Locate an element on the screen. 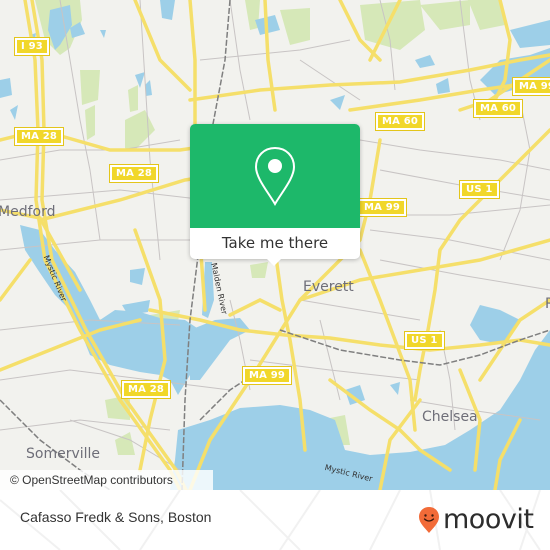  moovit-logo: moovit is located at coordinates (476, 519).